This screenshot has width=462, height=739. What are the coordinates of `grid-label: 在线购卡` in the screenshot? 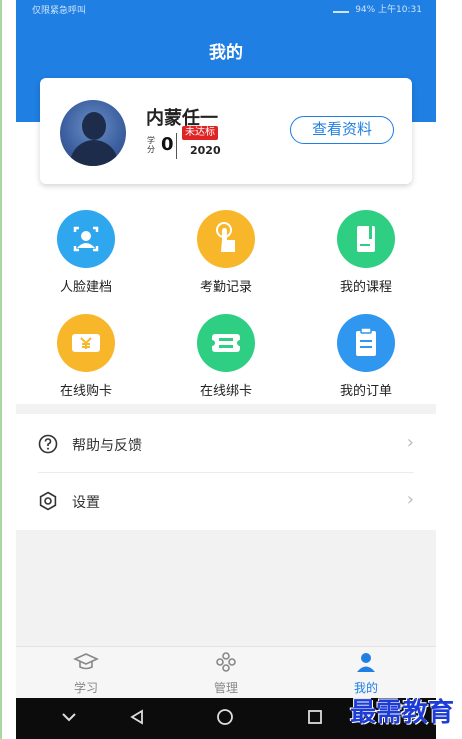 It's located at (85, 391).